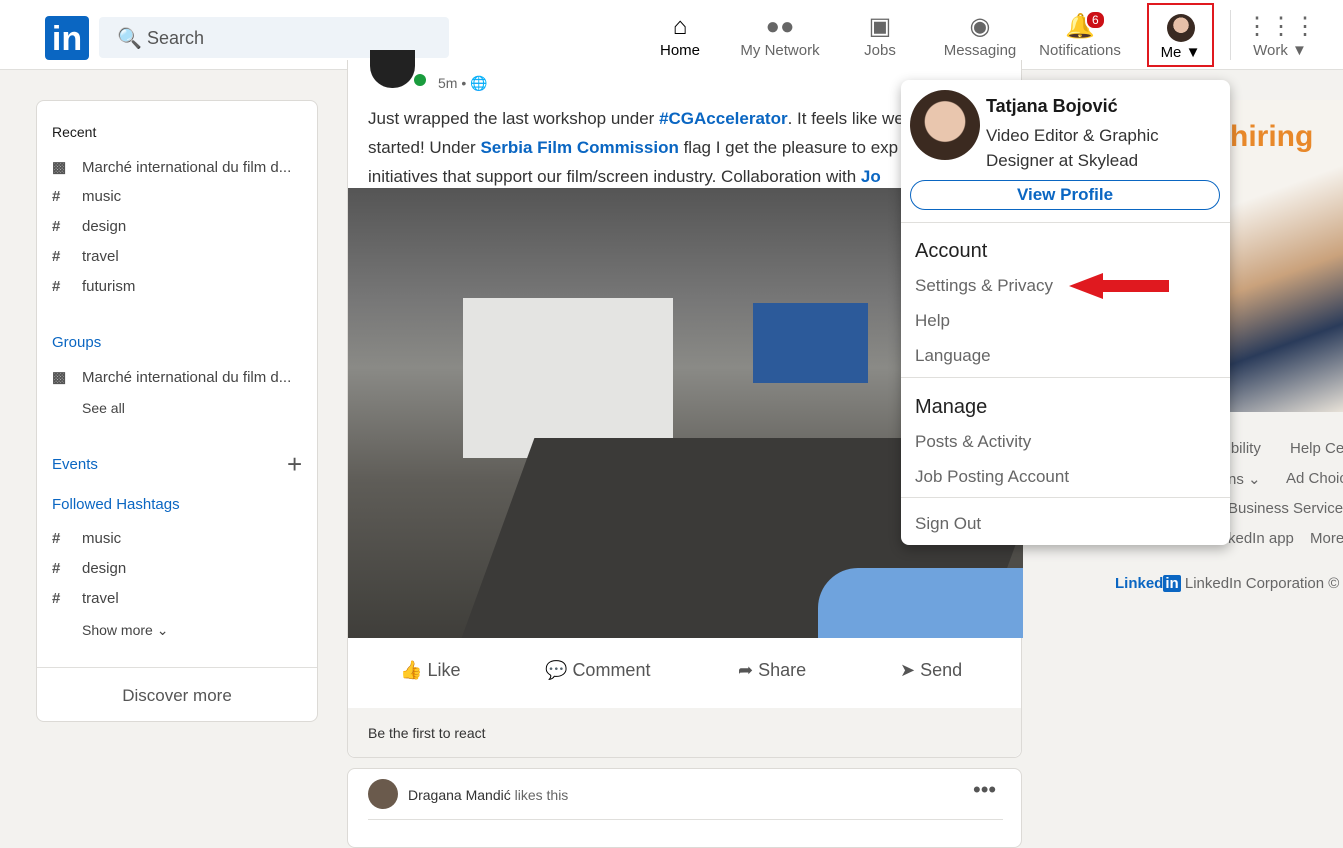 This screenshot has width=1343, height=848. What do you see at coordinates (780, 26) in the screenshot?
I see `network-icon: ●●` at bounding box center [780, 26].